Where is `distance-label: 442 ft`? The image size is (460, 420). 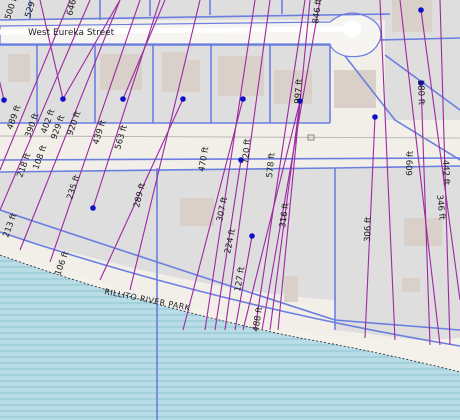 distance-label: 442 ft is located at coordinates (445, 173).